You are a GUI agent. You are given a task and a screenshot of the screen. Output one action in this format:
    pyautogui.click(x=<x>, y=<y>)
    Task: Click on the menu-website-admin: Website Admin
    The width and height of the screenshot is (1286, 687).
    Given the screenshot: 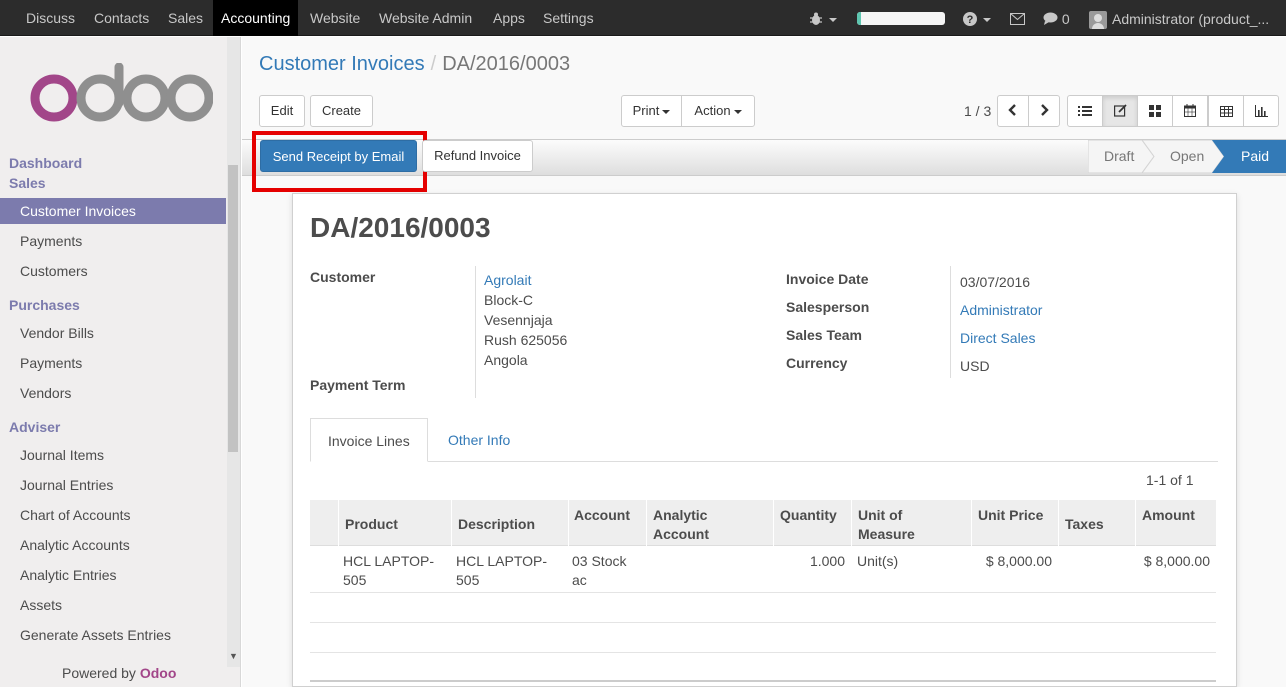 What is the action you would take?
    pyautogui.click(x=425, y=18)
    